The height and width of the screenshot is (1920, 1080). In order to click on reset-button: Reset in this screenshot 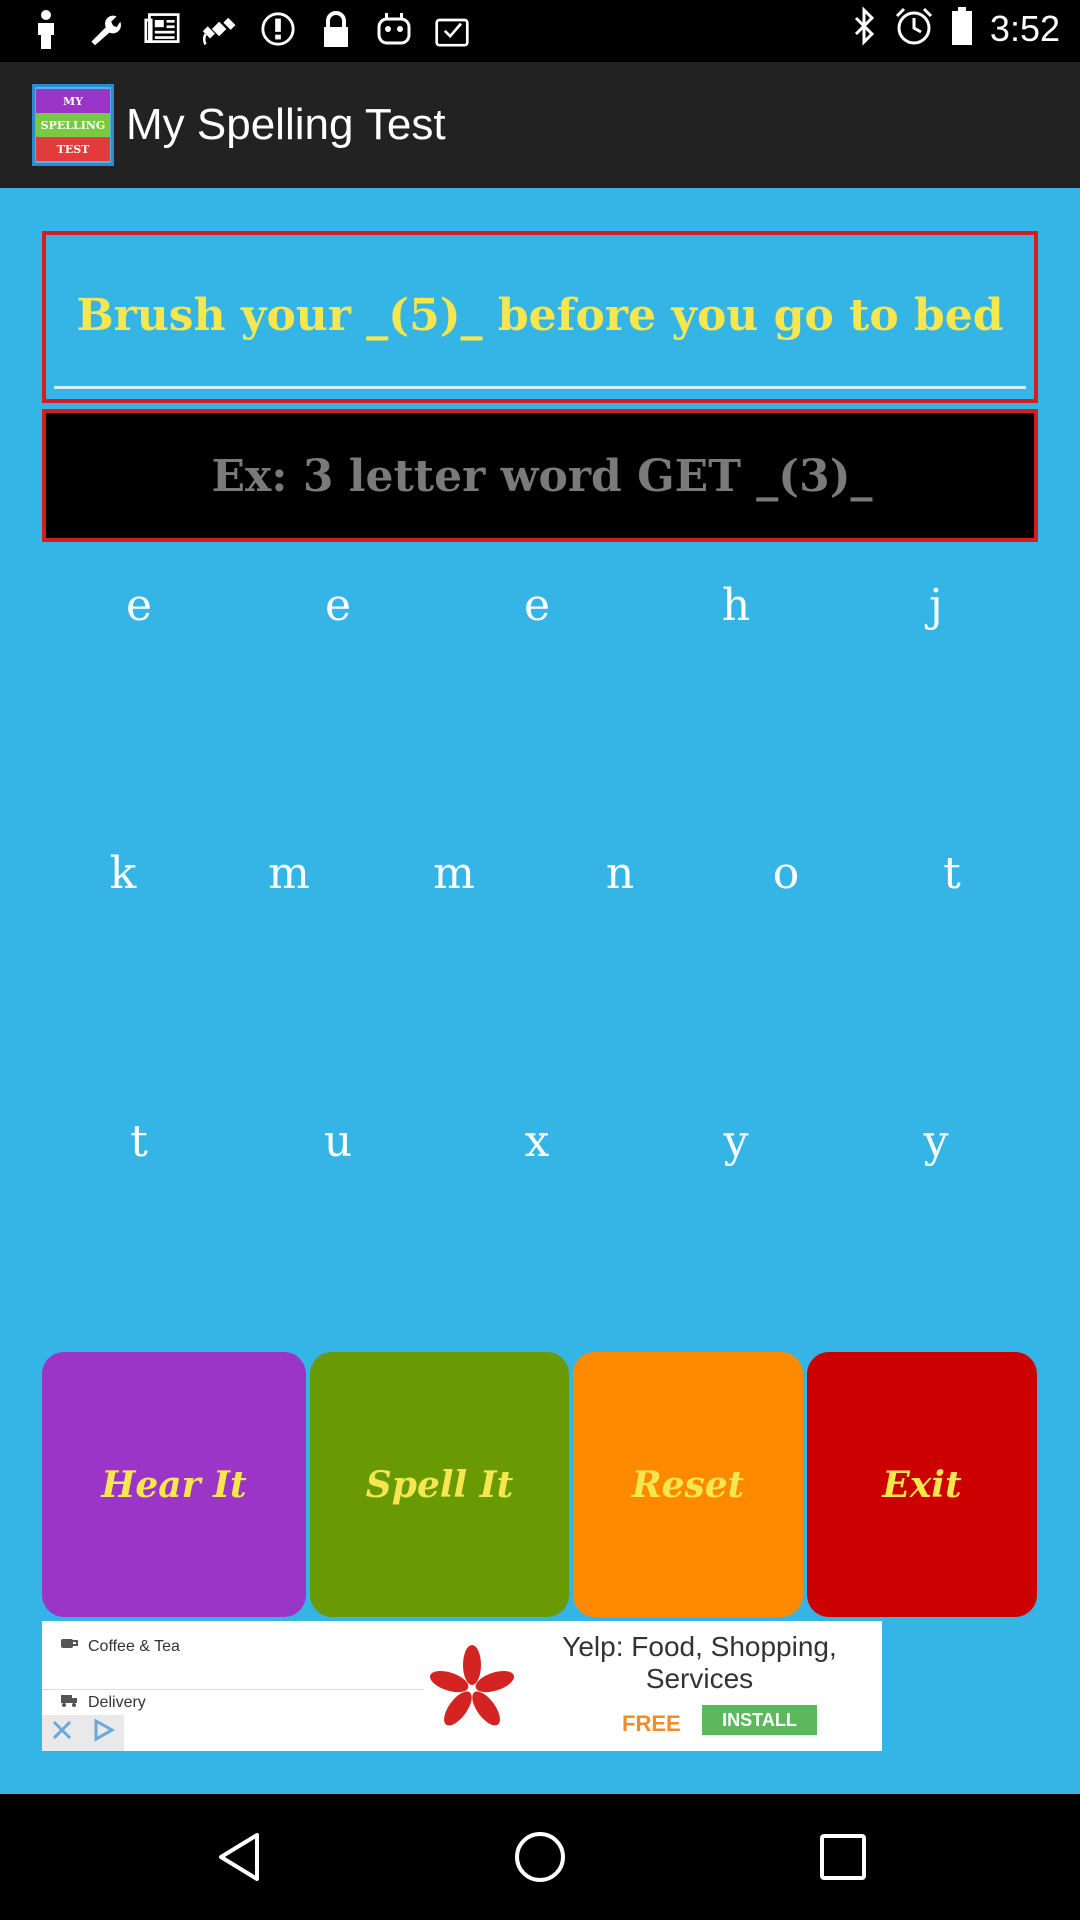, I will do `click(688, 1484)`.